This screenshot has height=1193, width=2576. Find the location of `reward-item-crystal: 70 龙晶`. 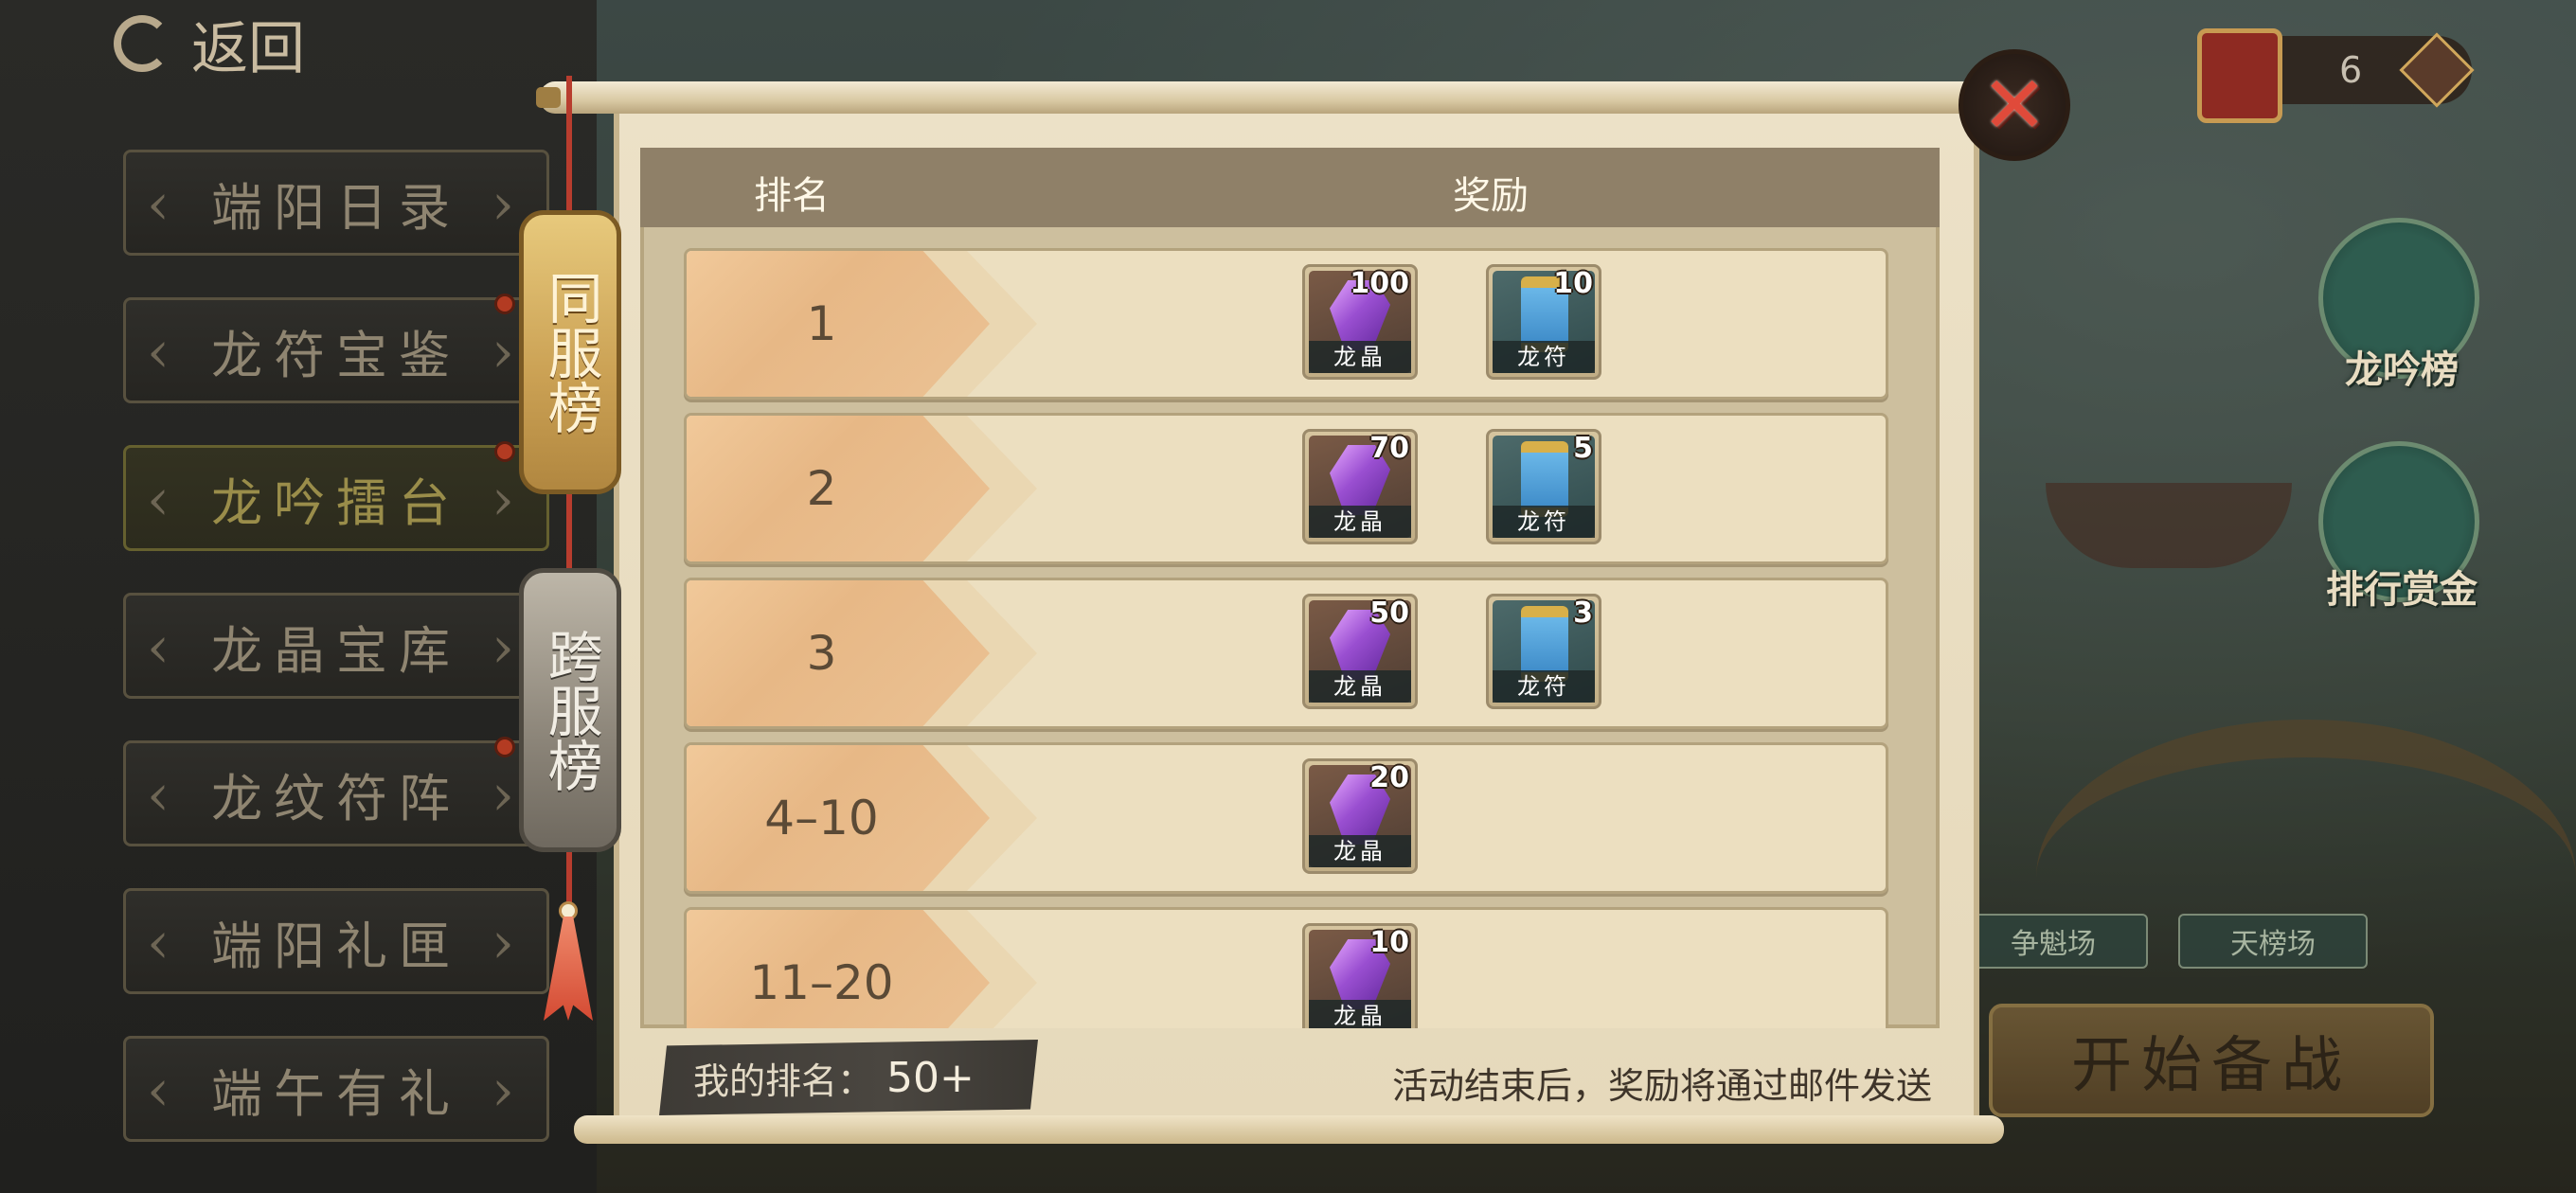

reward-item-crystal: 70 龙晶 is located at coordinates (1360, 486).